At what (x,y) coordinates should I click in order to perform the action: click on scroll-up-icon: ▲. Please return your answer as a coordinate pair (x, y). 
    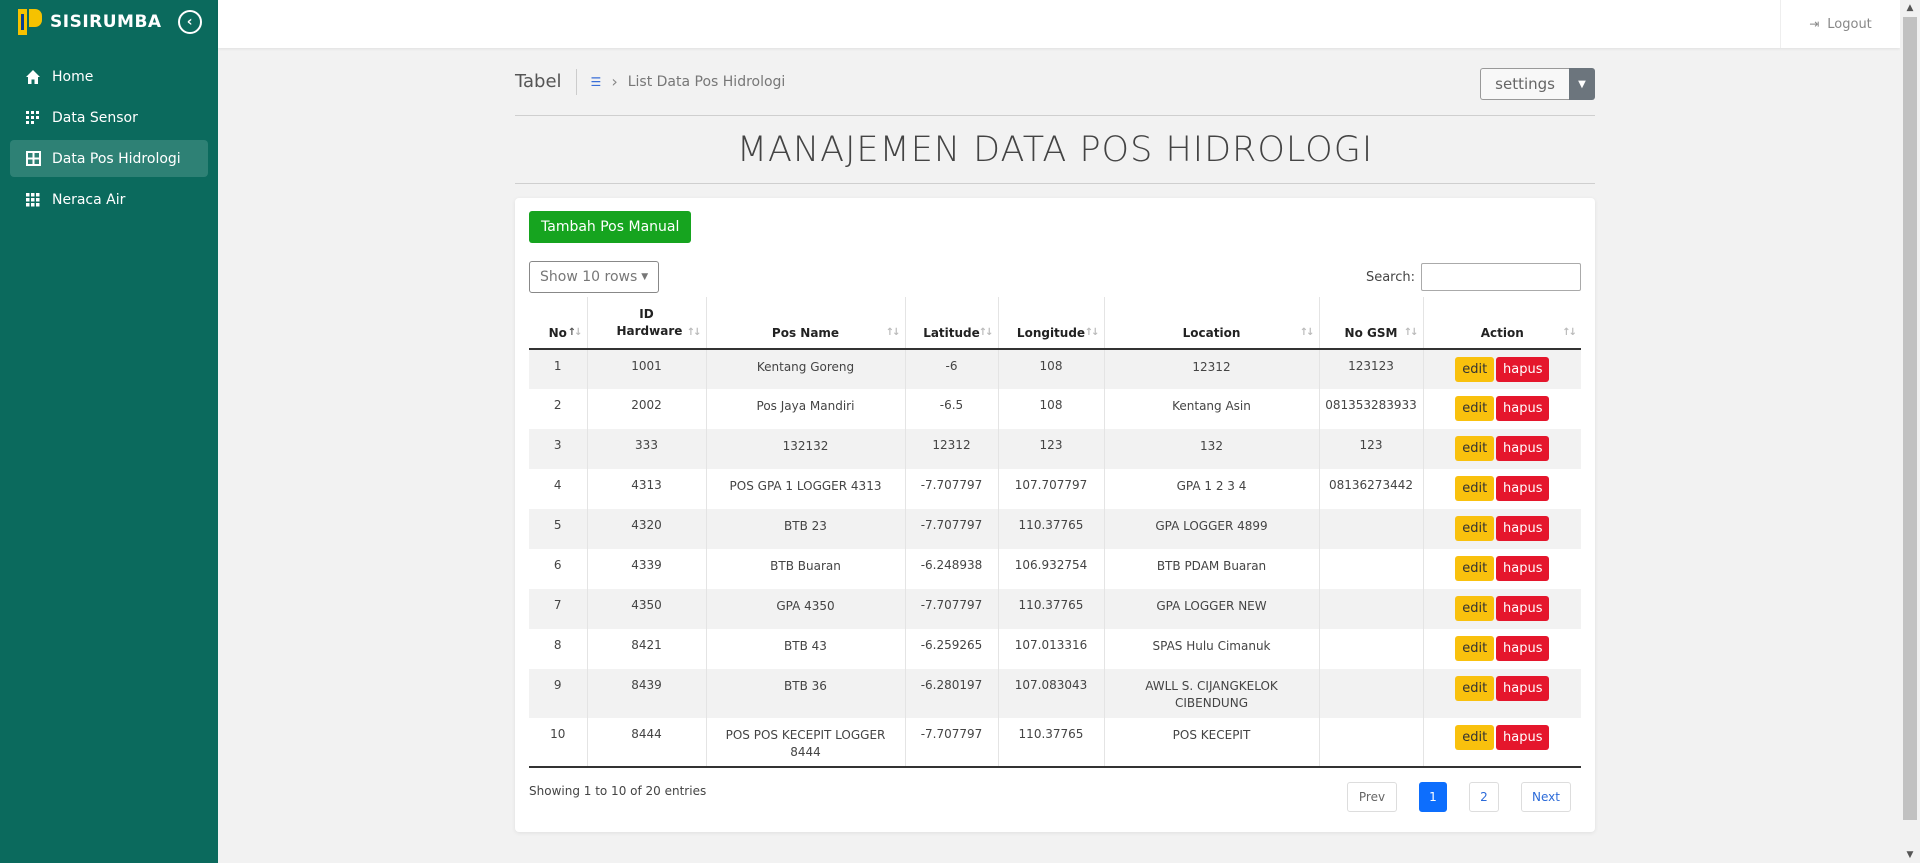
    Looking at the image, I should click on (1910, 8).